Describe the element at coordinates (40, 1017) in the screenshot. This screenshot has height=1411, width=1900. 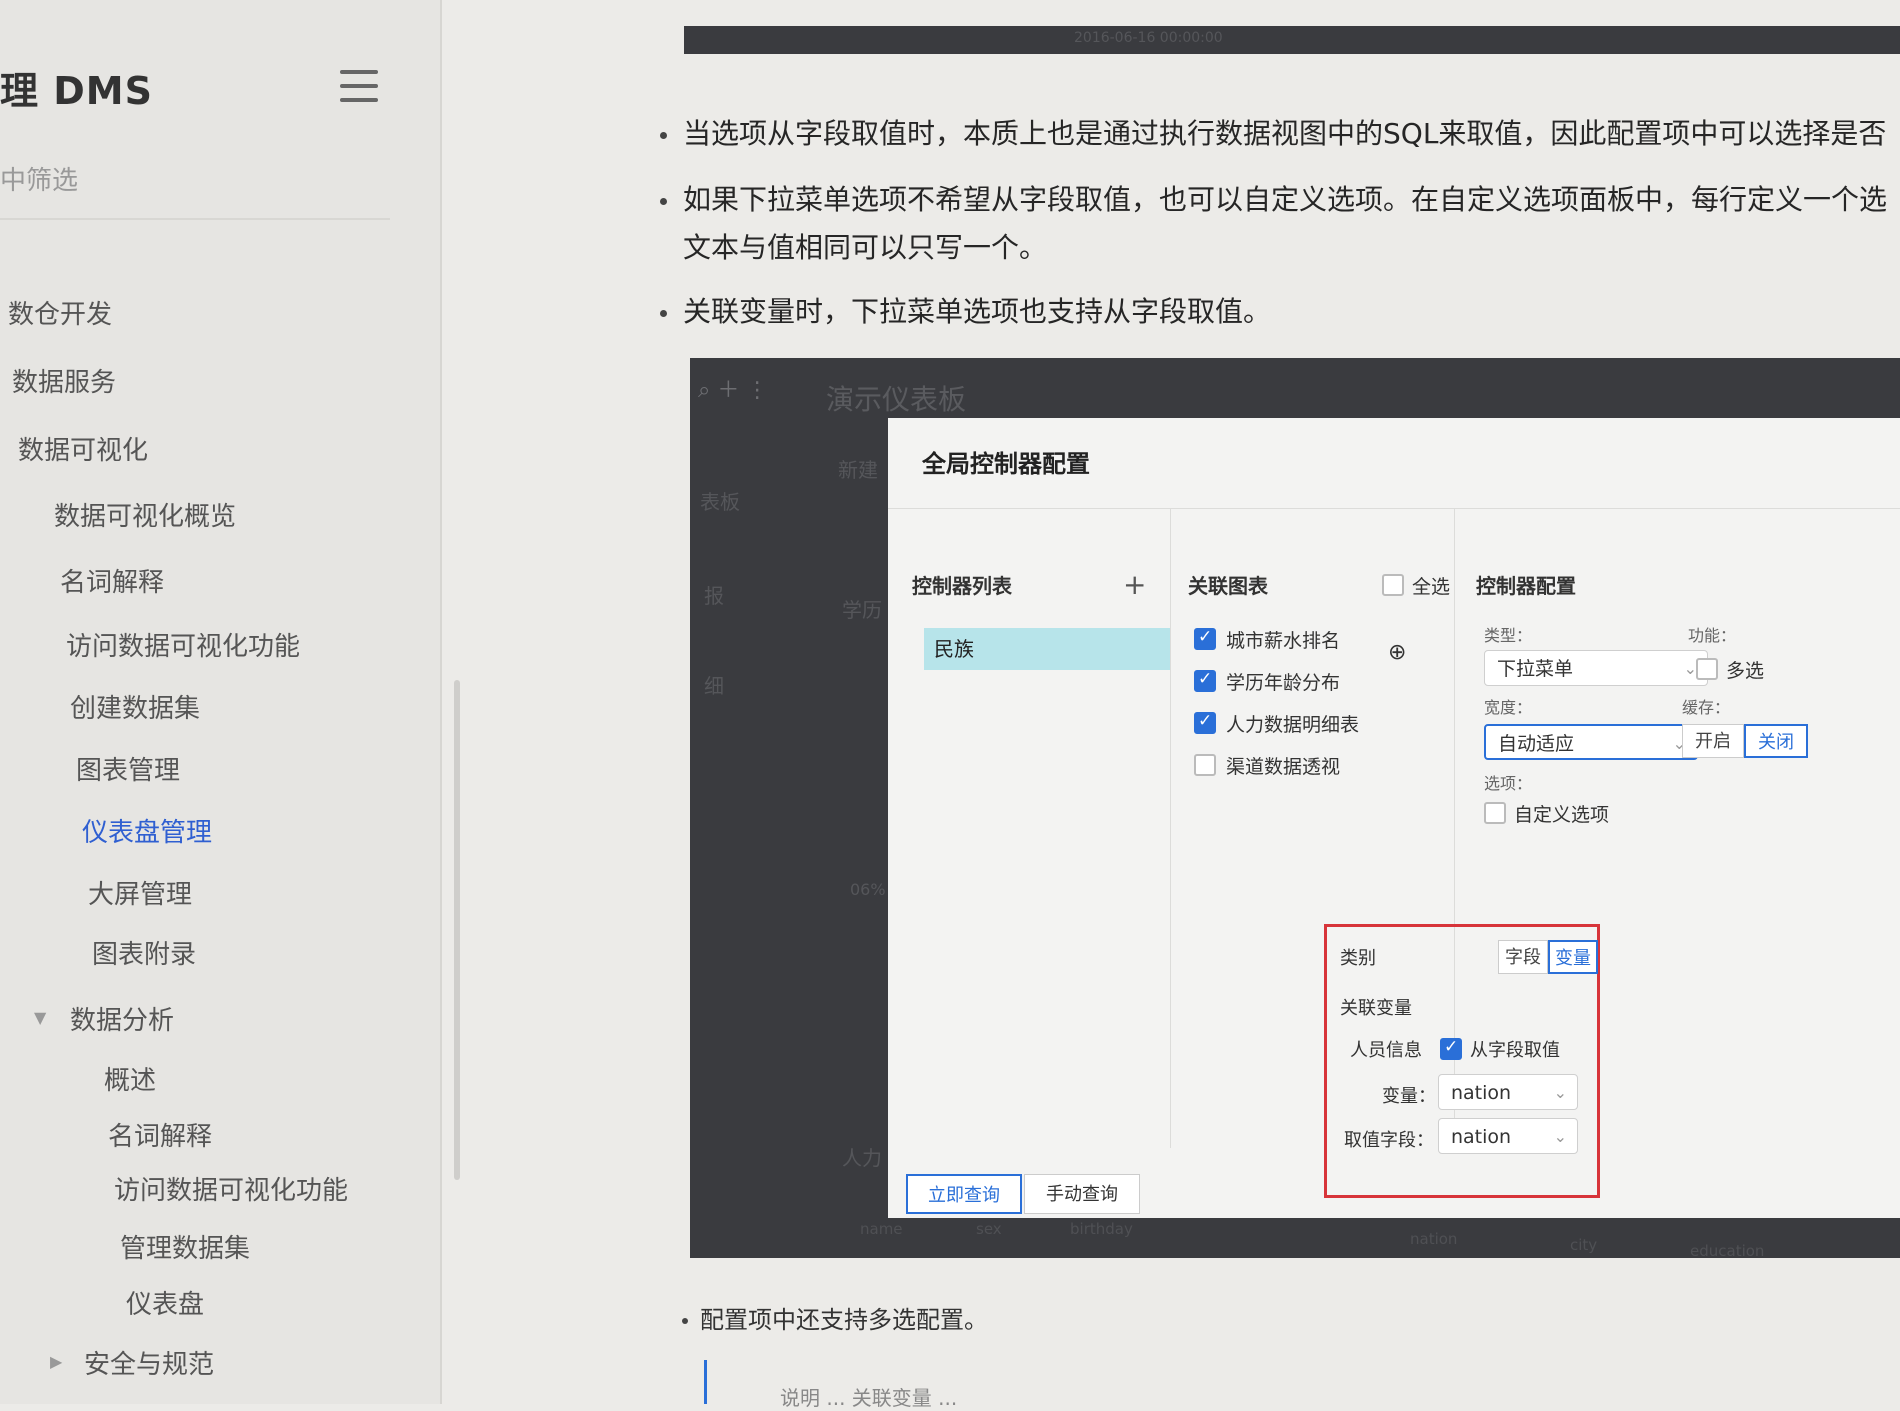
I see `caret-down-icon: ▼` at that location.